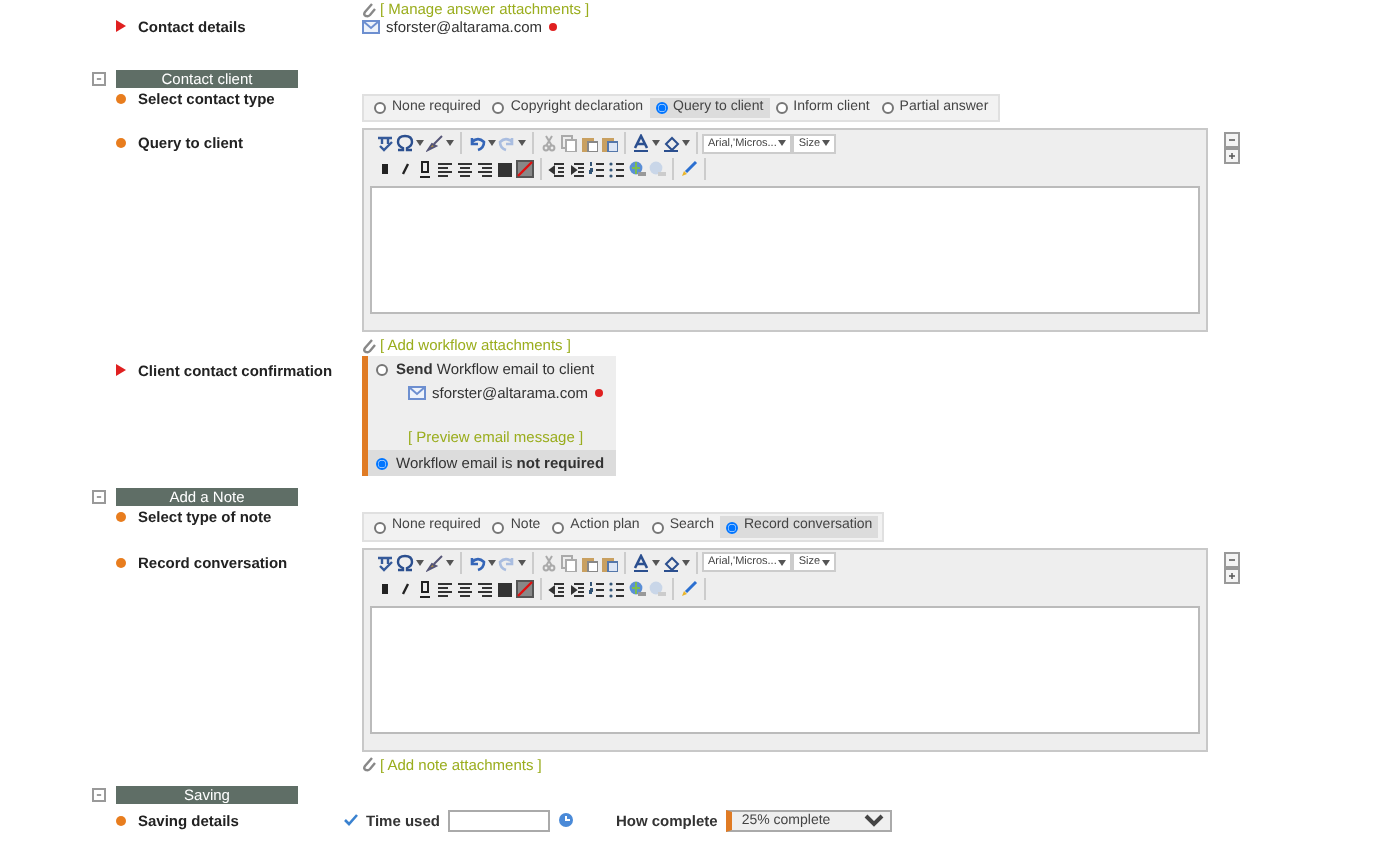 The height and width of the screenshot is (858, 1390). I want to click on time-input, so click(498, 820).